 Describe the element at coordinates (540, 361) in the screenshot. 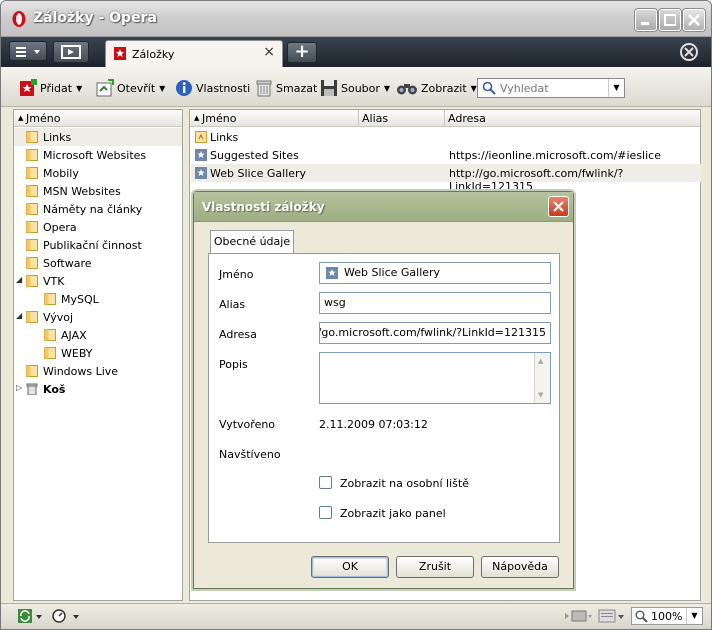

I see `scroll-up-icon: ▲` at that location.